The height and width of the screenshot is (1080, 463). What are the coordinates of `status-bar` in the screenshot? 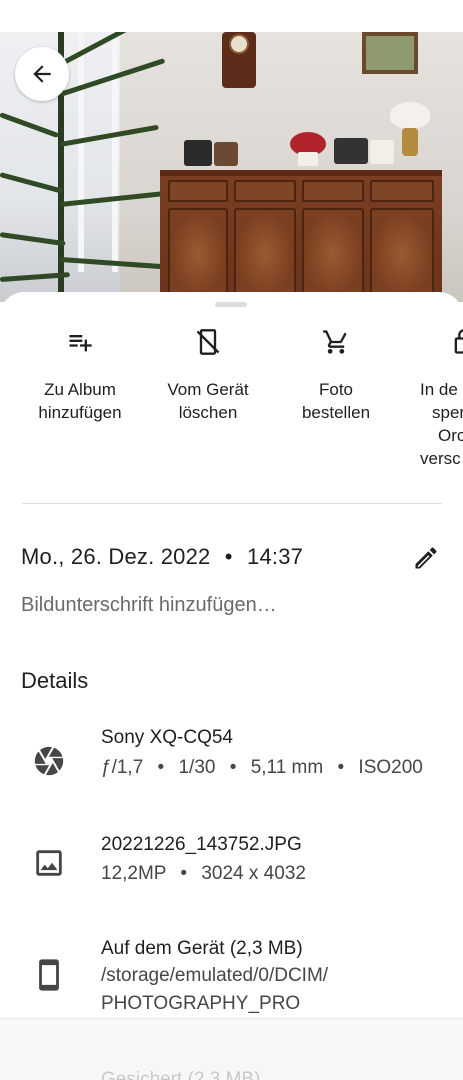 It's located at (231, 16).